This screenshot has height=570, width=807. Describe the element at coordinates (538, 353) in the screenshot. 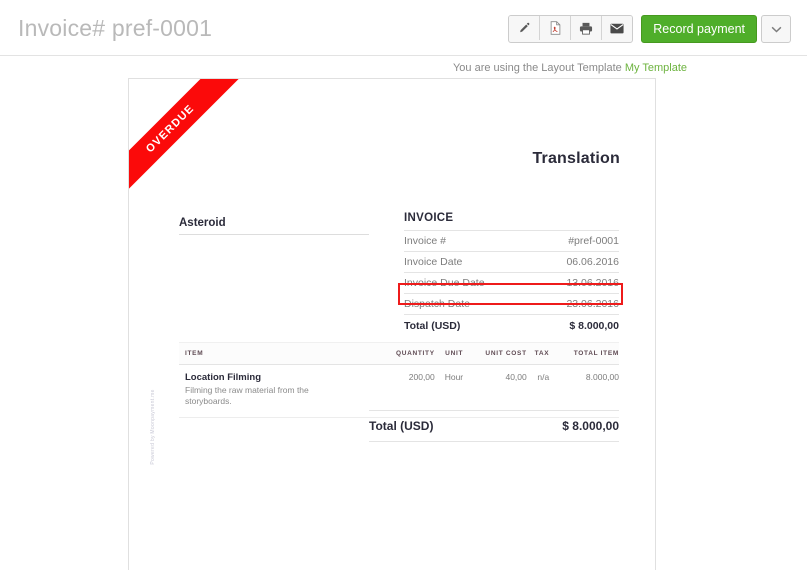

I see `line-items-column-header: TAX` at that location.